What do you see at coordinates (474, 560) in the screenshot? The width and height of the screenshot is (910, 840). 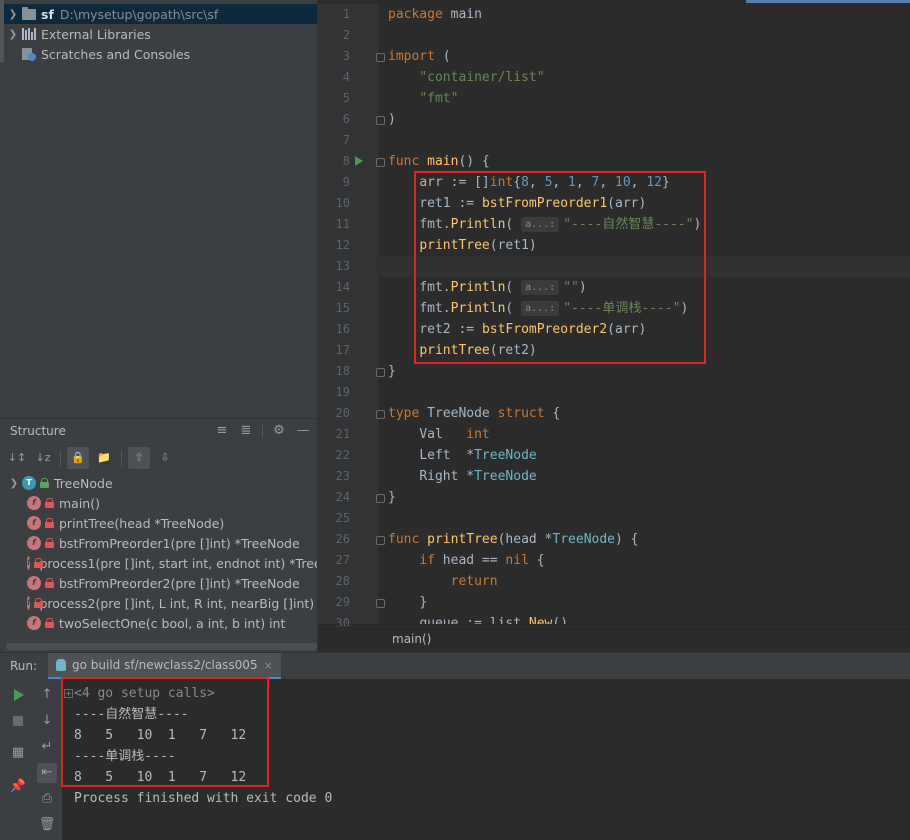 I see `code-token: head ==` at bounding box center [474, 560].